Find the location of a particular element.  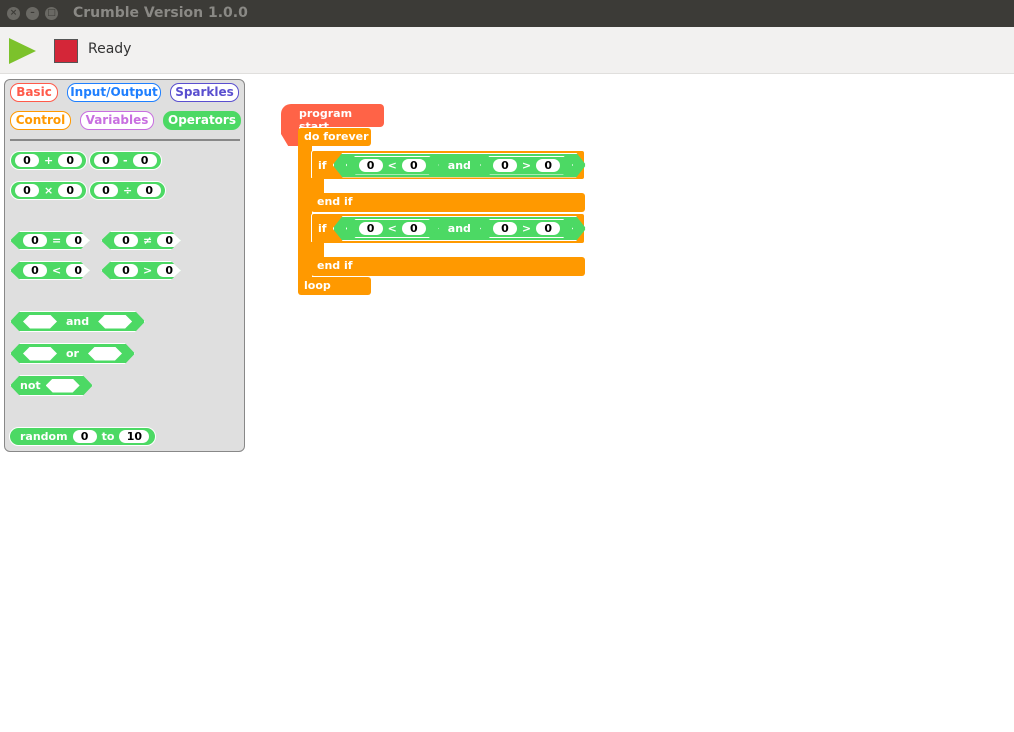

program-start-block: program start is located at coordinates (332, 118).